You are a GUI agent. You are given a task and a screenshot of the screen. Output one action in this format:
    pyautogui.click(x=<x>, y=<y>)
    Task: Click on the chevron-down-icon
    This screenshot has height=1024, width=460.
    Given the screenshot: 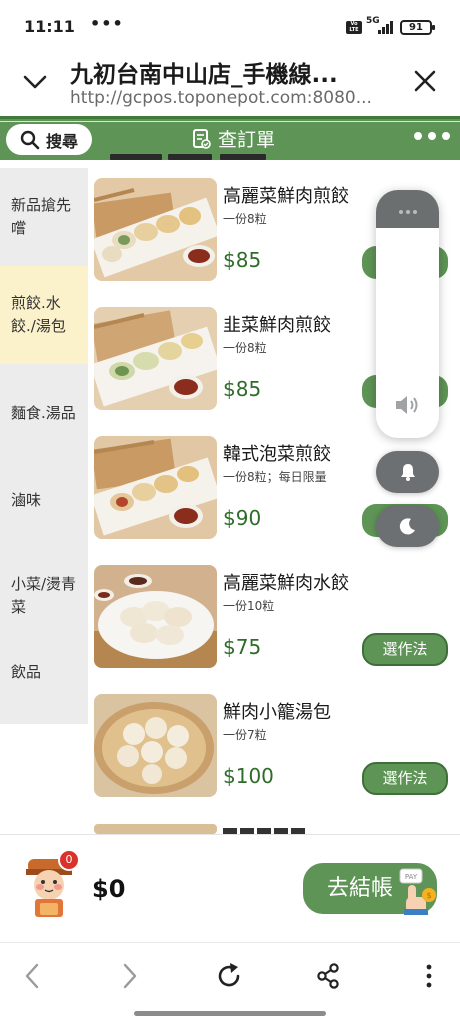 What is the action you would take?
    pyautogui.click(x=35, y=81)
    